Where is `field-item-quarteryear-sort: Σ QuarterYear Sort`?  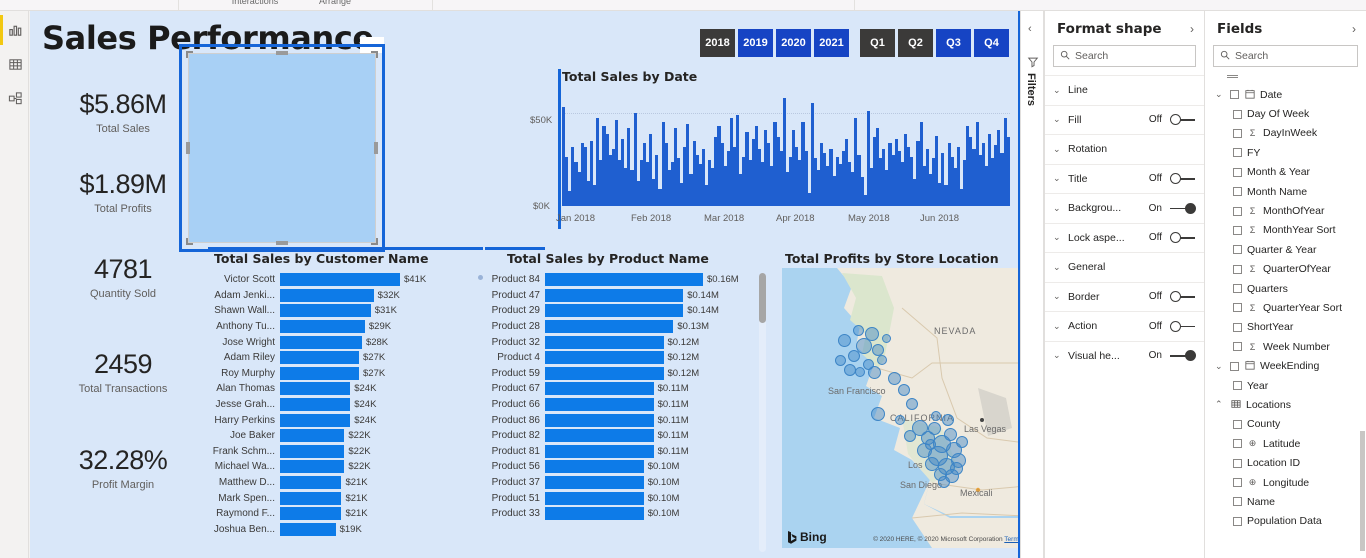
field-item-quarteryear-sort: Σ QuarterYear Sort is located at coordinates (1285, 307).